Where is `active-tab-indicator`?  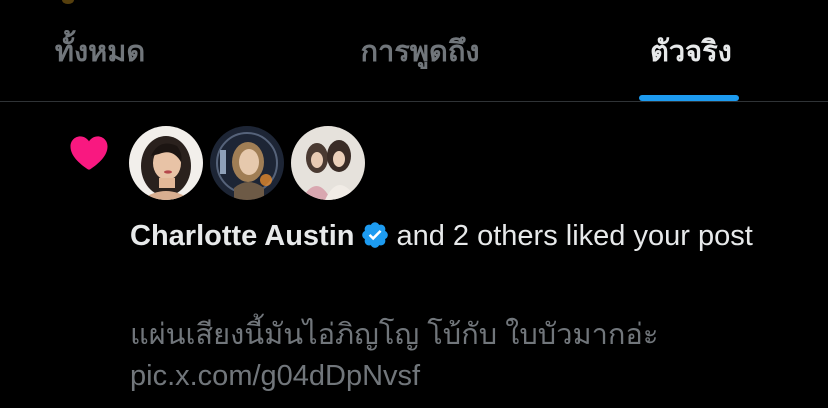 active-tab-indicator is located at coordinates (689, 98).